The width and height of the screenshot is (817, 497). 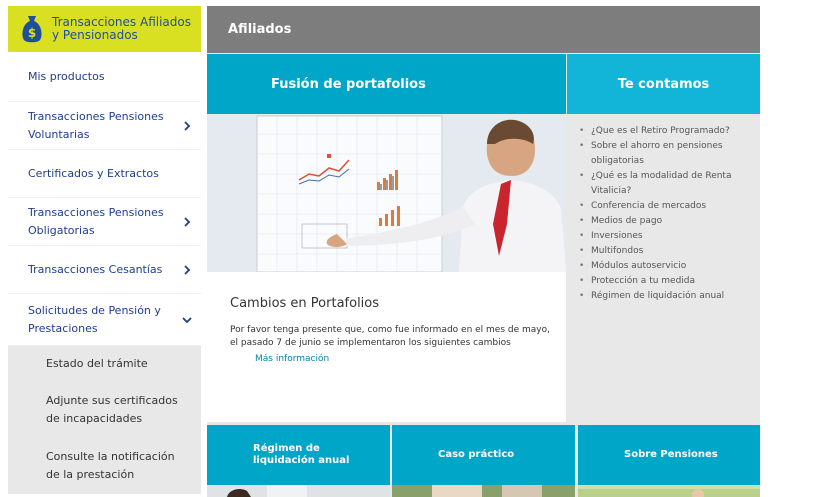 What do you see at coordinates (666, 184) in the screenshot?
I see `te-contamos-link: ¿Qué es la modalidad de Renta Vitalicia?` at bounding box center [666, 184].